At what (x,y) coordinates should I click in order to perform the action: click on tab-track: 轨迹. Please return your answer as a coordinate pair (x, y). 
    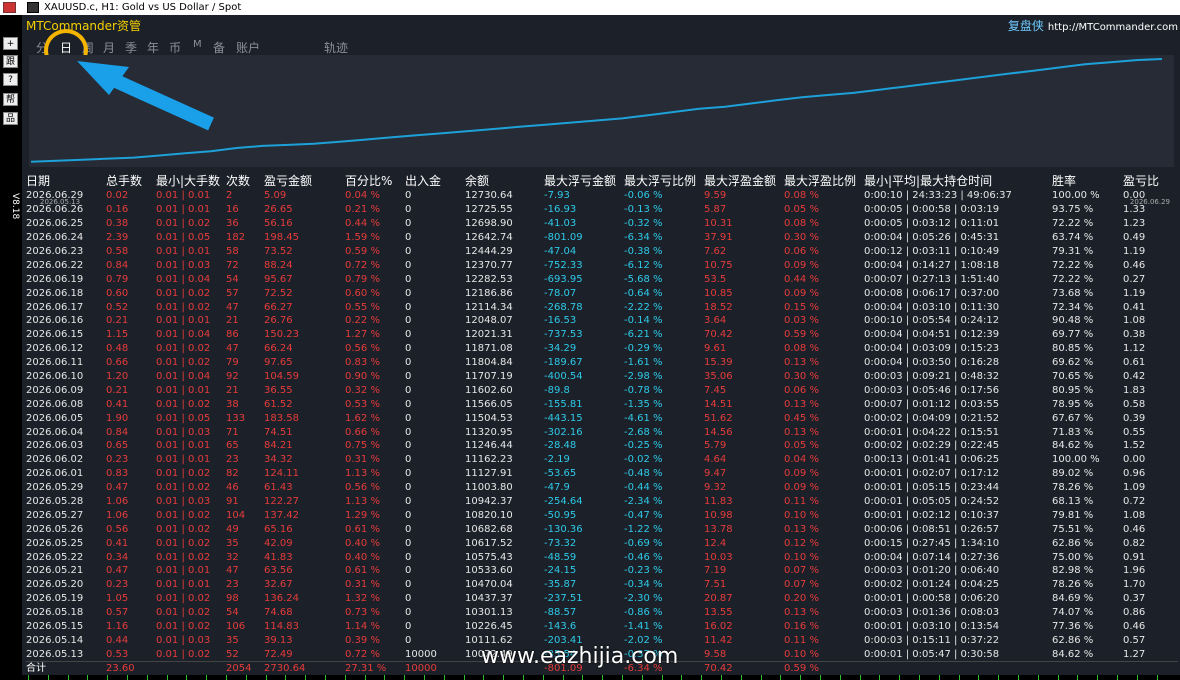
    Looking at the image, I should click on (336, 47).